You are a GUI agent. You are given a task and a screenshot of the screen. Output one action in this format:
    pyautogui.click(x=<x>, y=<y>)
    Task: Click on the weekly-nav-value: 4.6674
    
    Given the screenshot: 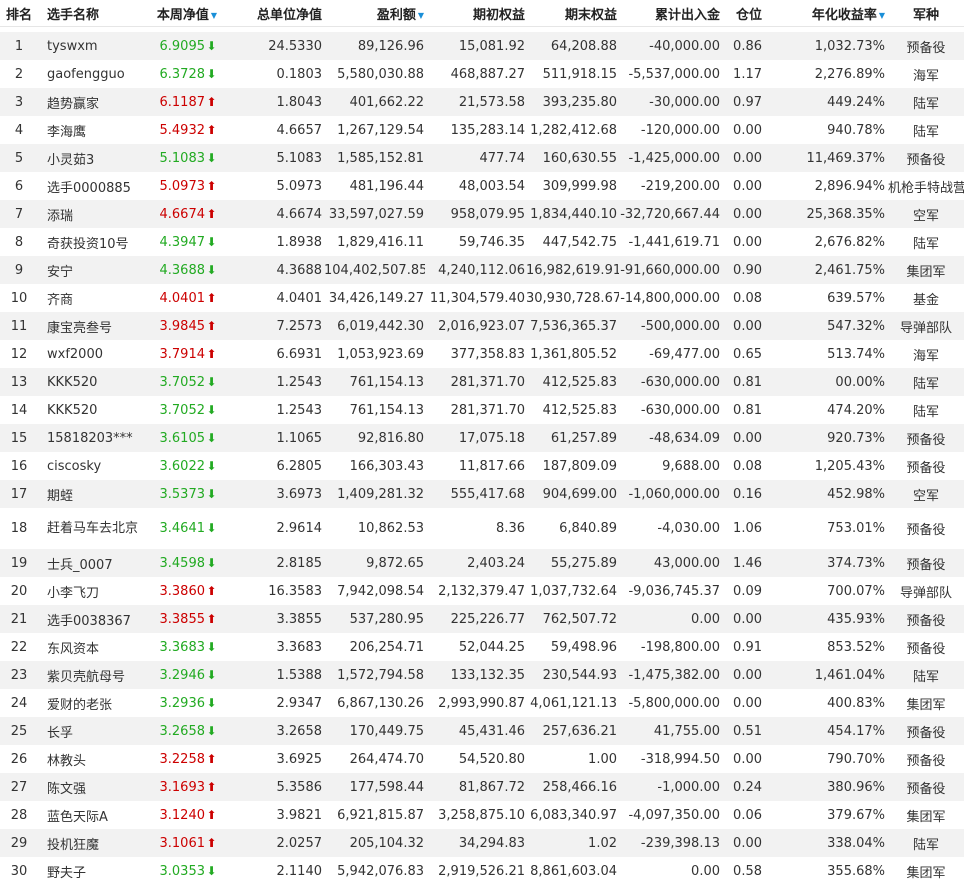 What is the action you would take?
    pyautogui.click(x=182, y=214)
    